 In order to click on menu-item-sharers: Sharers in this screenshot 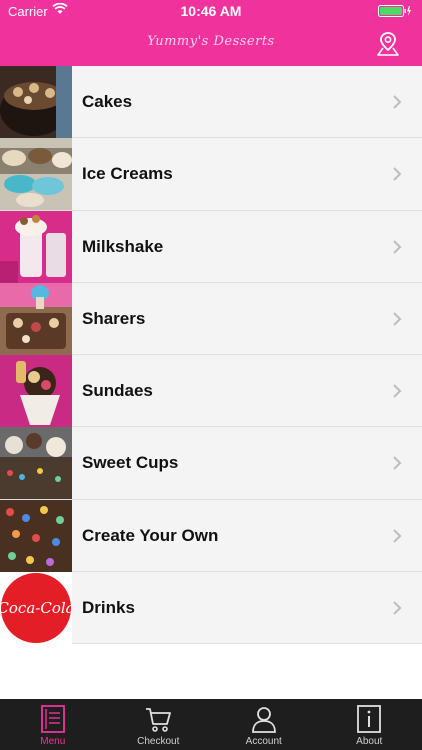, I will do `click(211, 319)`.